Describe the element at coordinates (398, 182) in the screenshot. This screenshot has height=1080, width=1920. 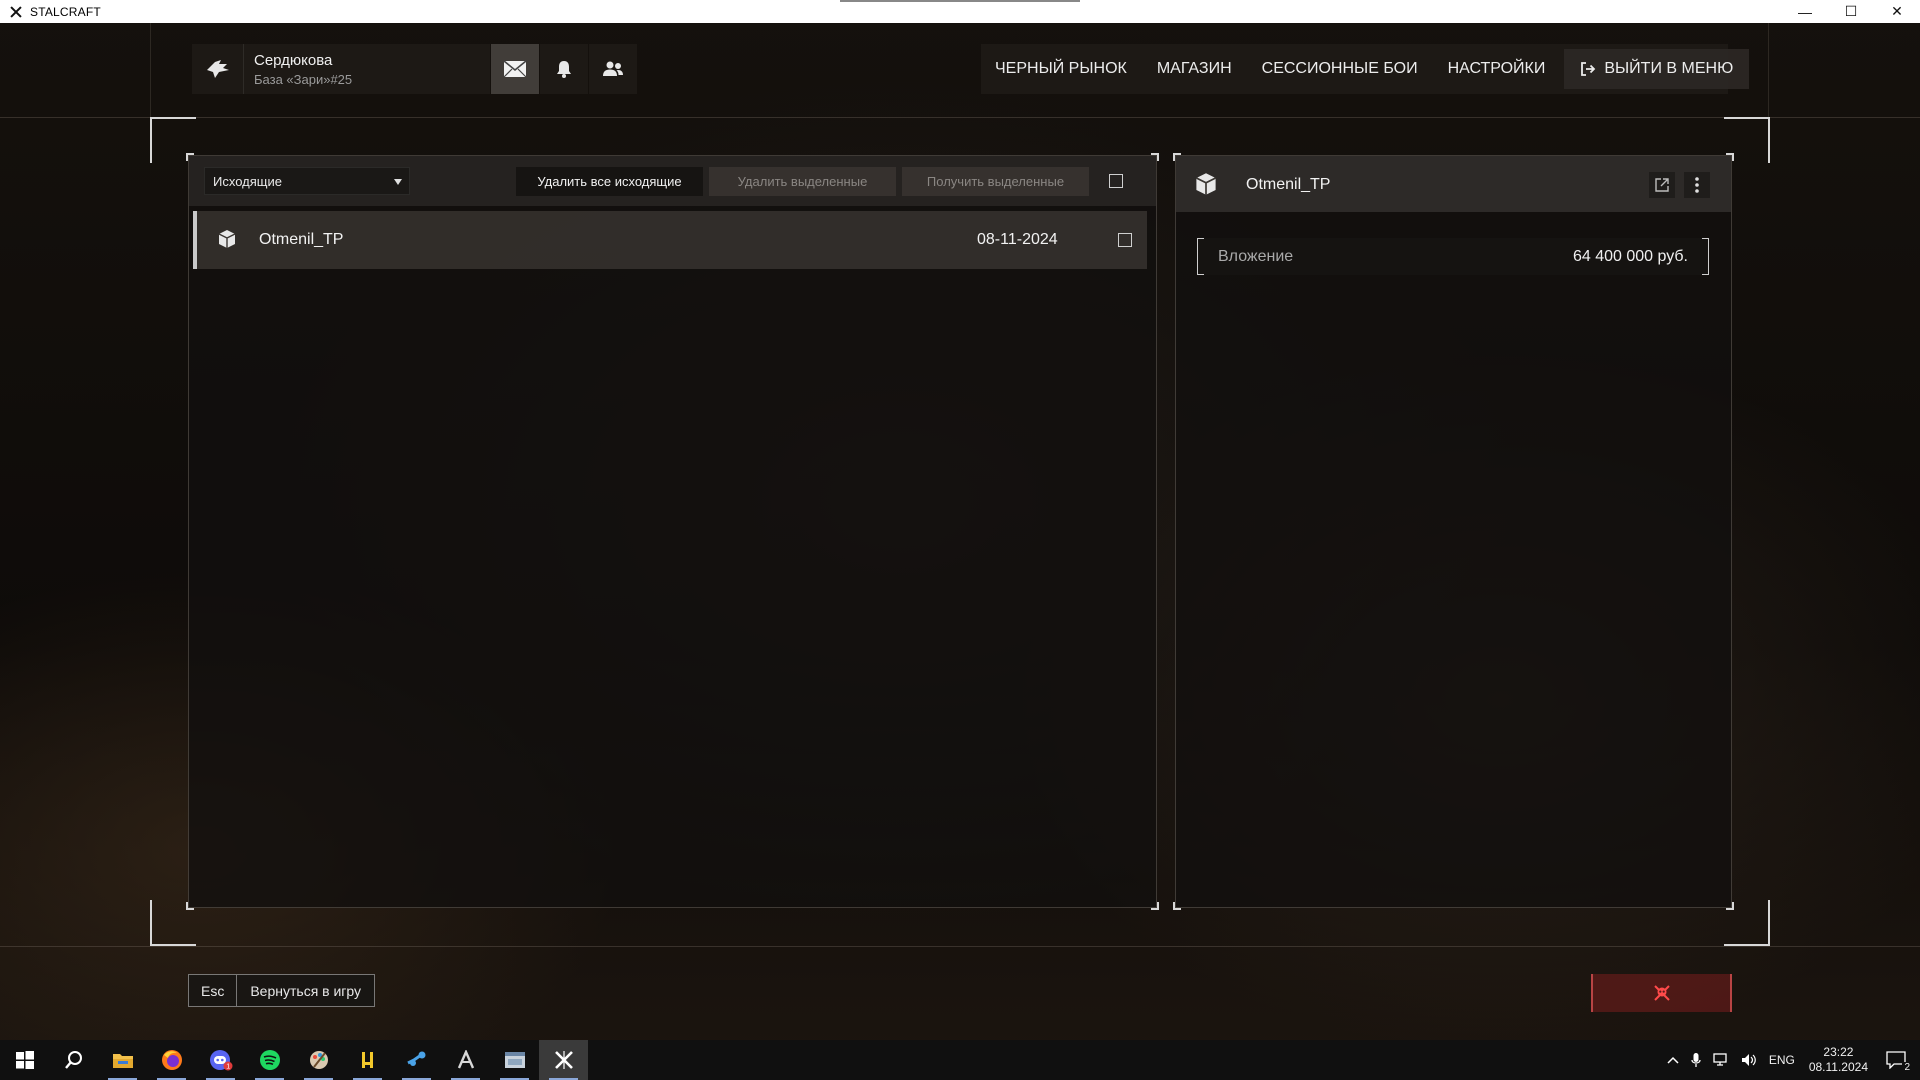
I see `caret-down-icon` at that location.